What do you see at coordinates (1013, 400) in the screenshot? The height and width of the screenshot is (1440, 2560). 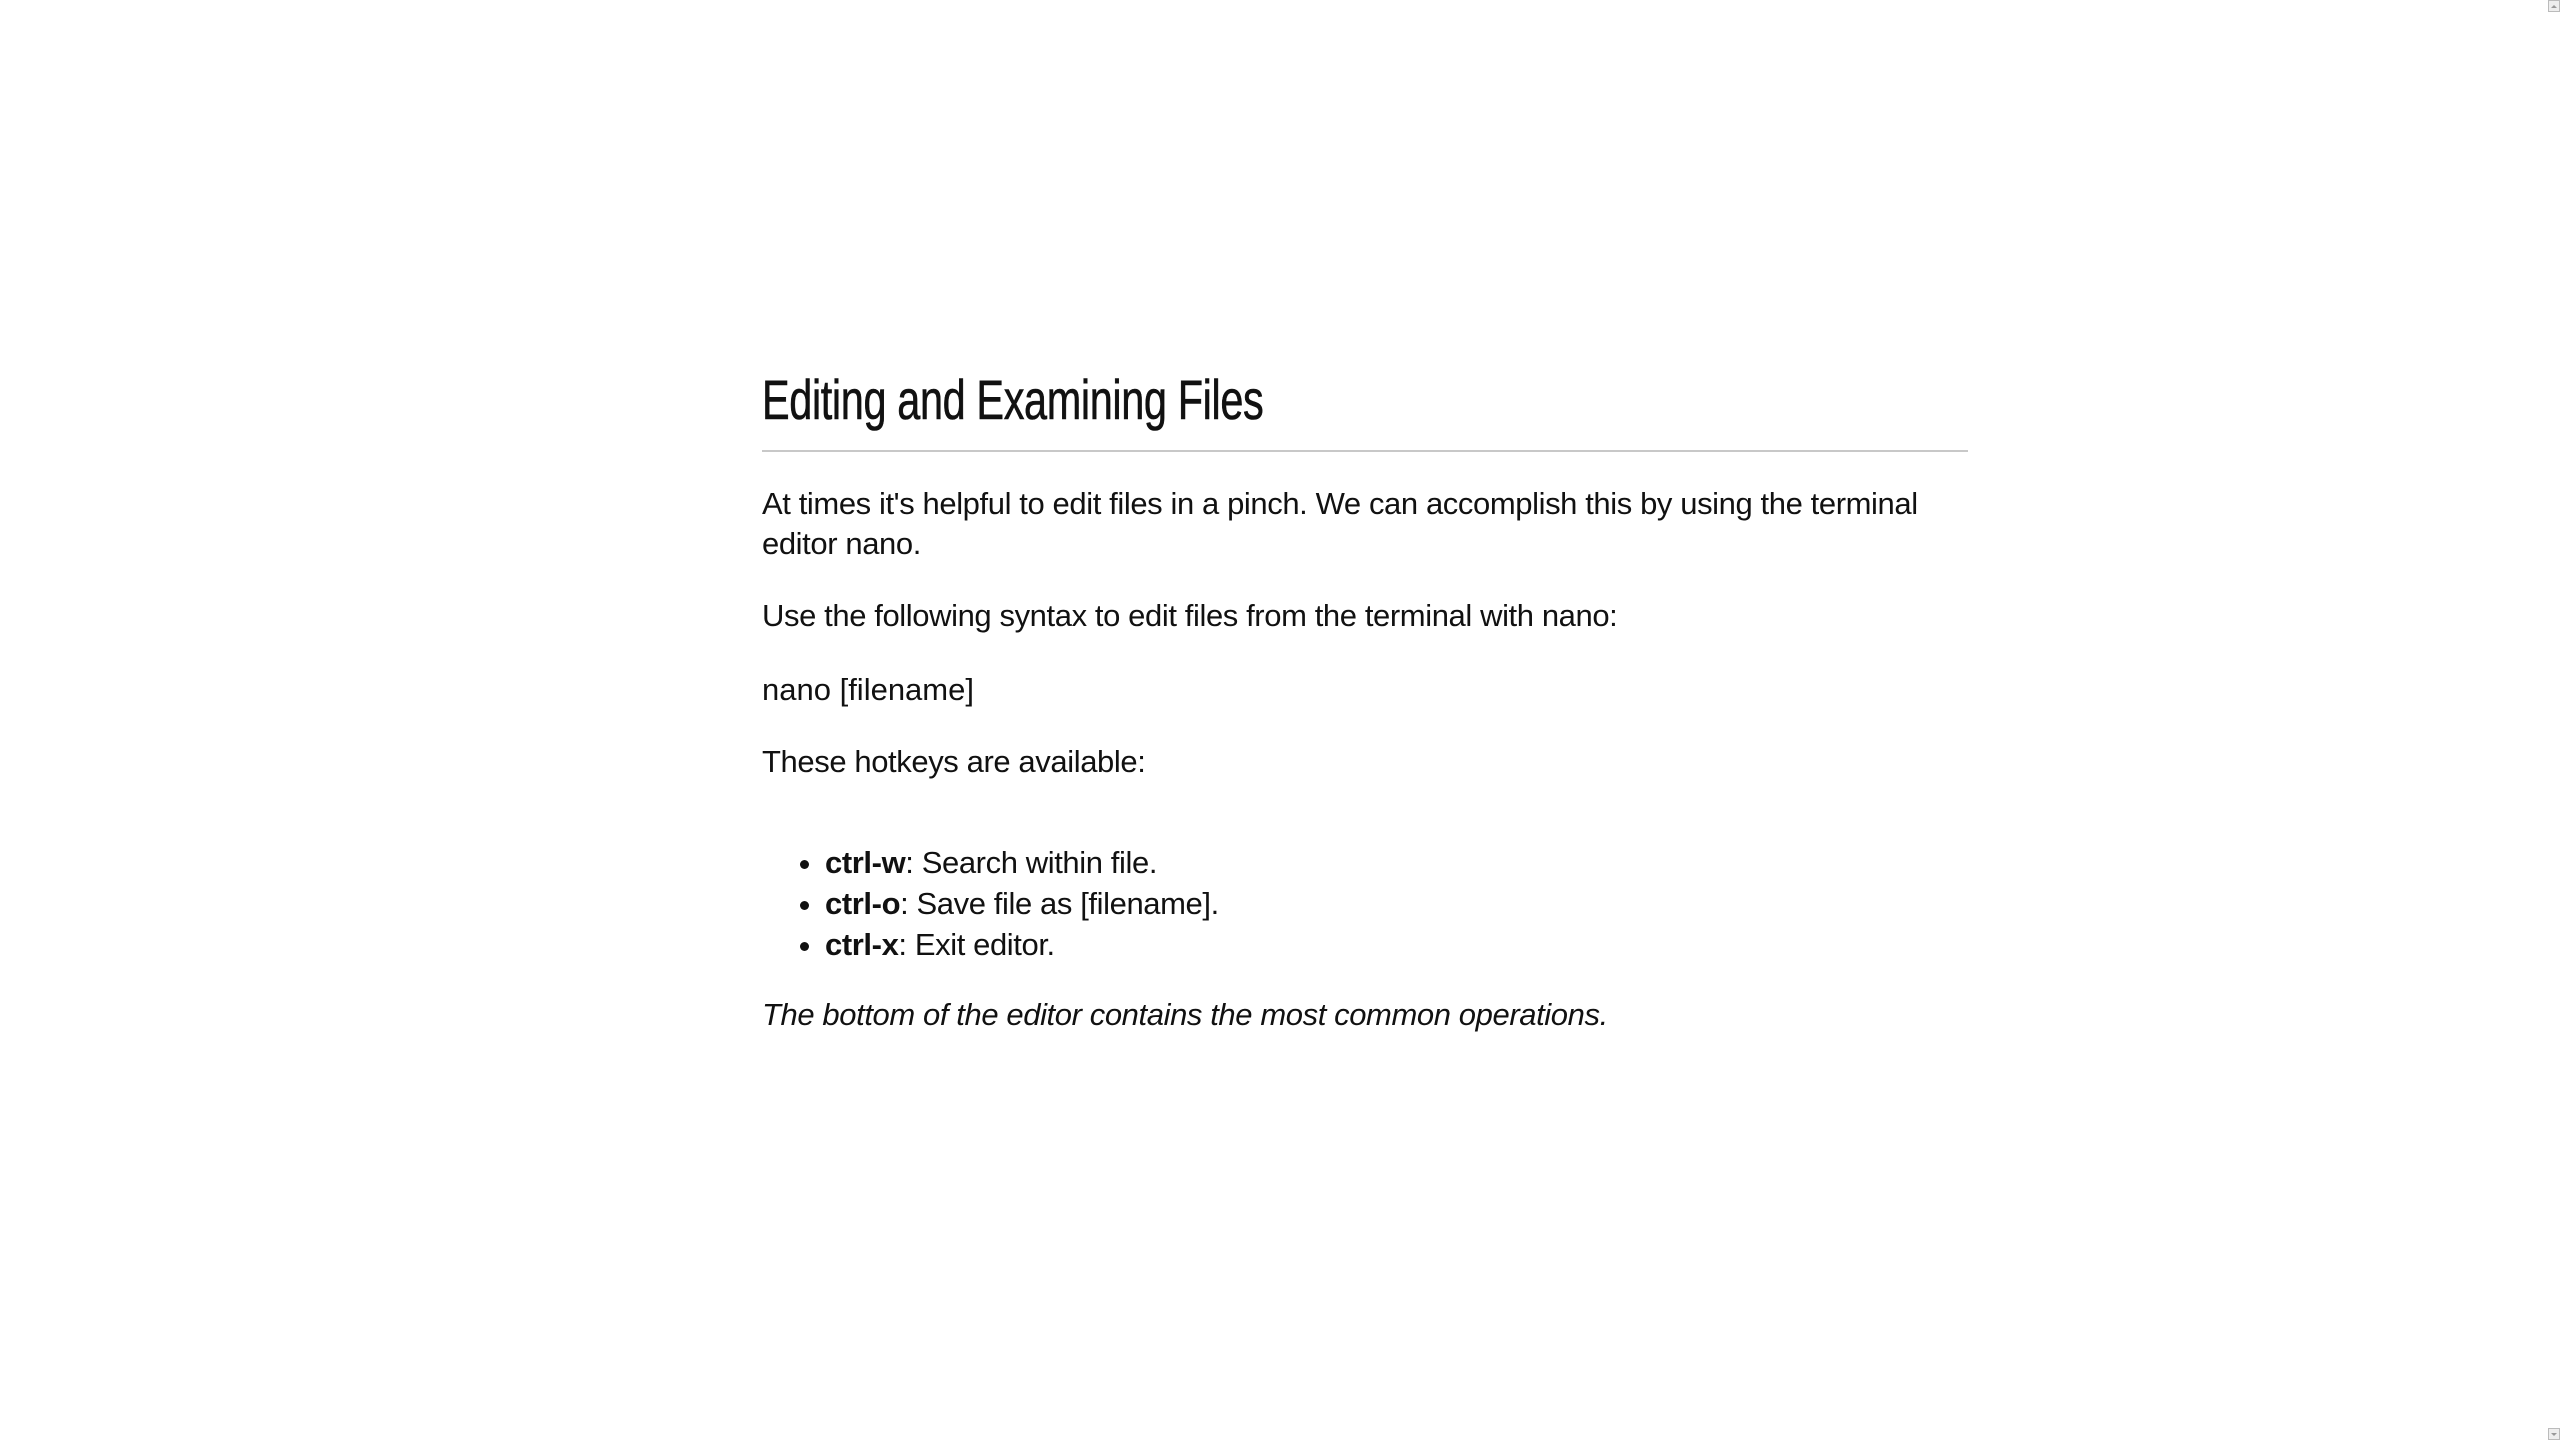 I see `page-title: Editing and Examining Files` at bounding box center [1013, 400].